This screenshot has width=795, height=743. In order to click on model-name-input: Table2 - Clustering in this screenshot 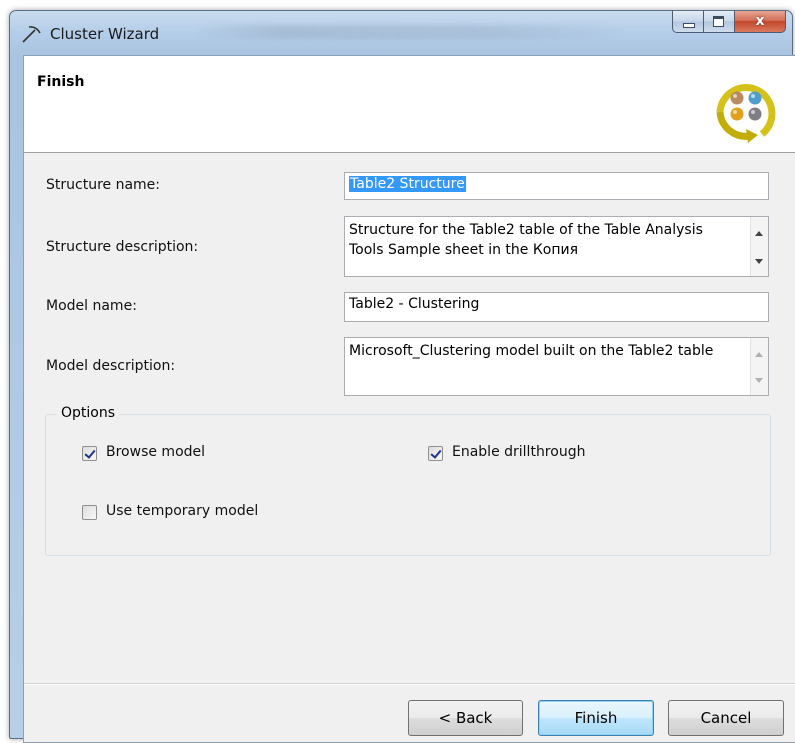, I will do `click(556, 307)`.